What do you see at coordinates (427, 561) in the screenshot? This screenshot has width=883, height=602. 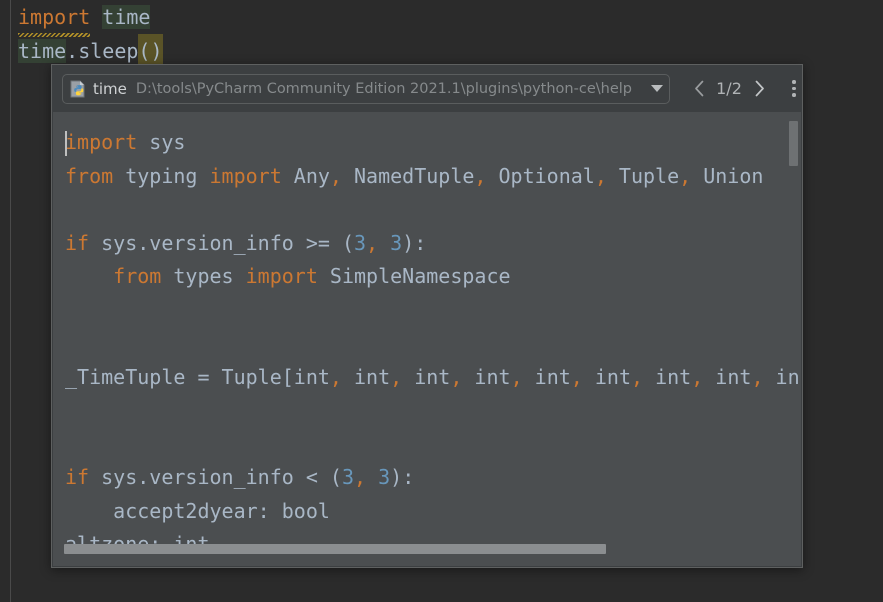 I see `body-bottom-strip` at bounding box center [427, 561].